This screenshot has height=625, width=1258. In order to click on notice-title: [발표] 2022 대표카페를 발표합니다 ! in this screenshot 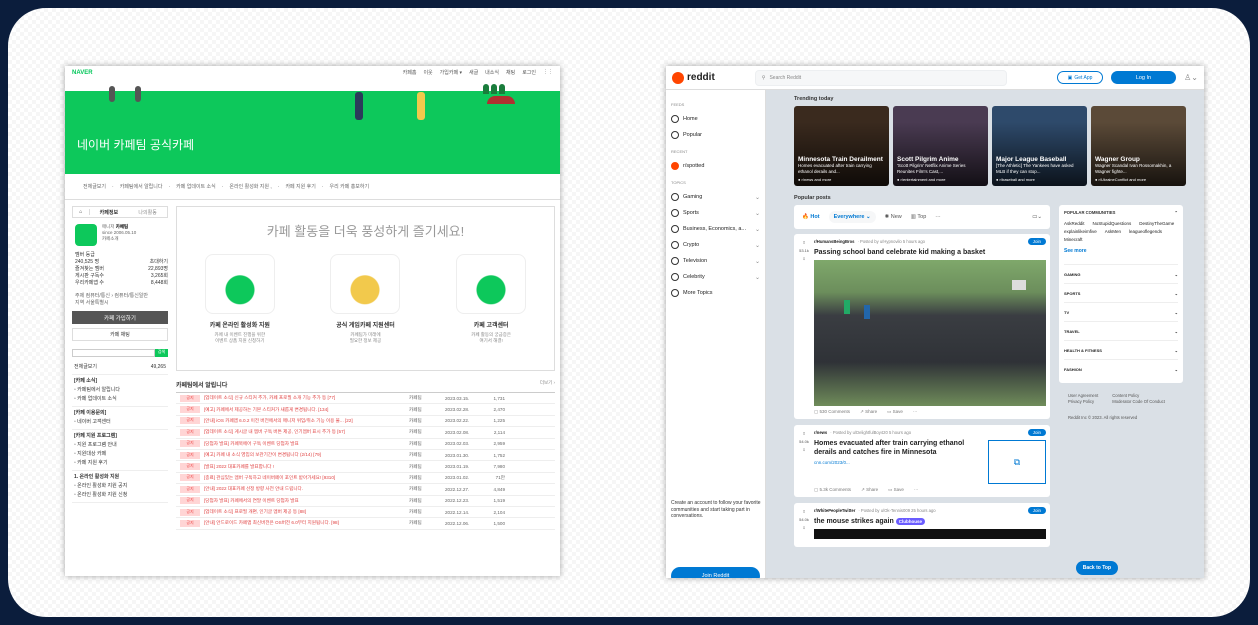, I will do `click(306, 467)`.